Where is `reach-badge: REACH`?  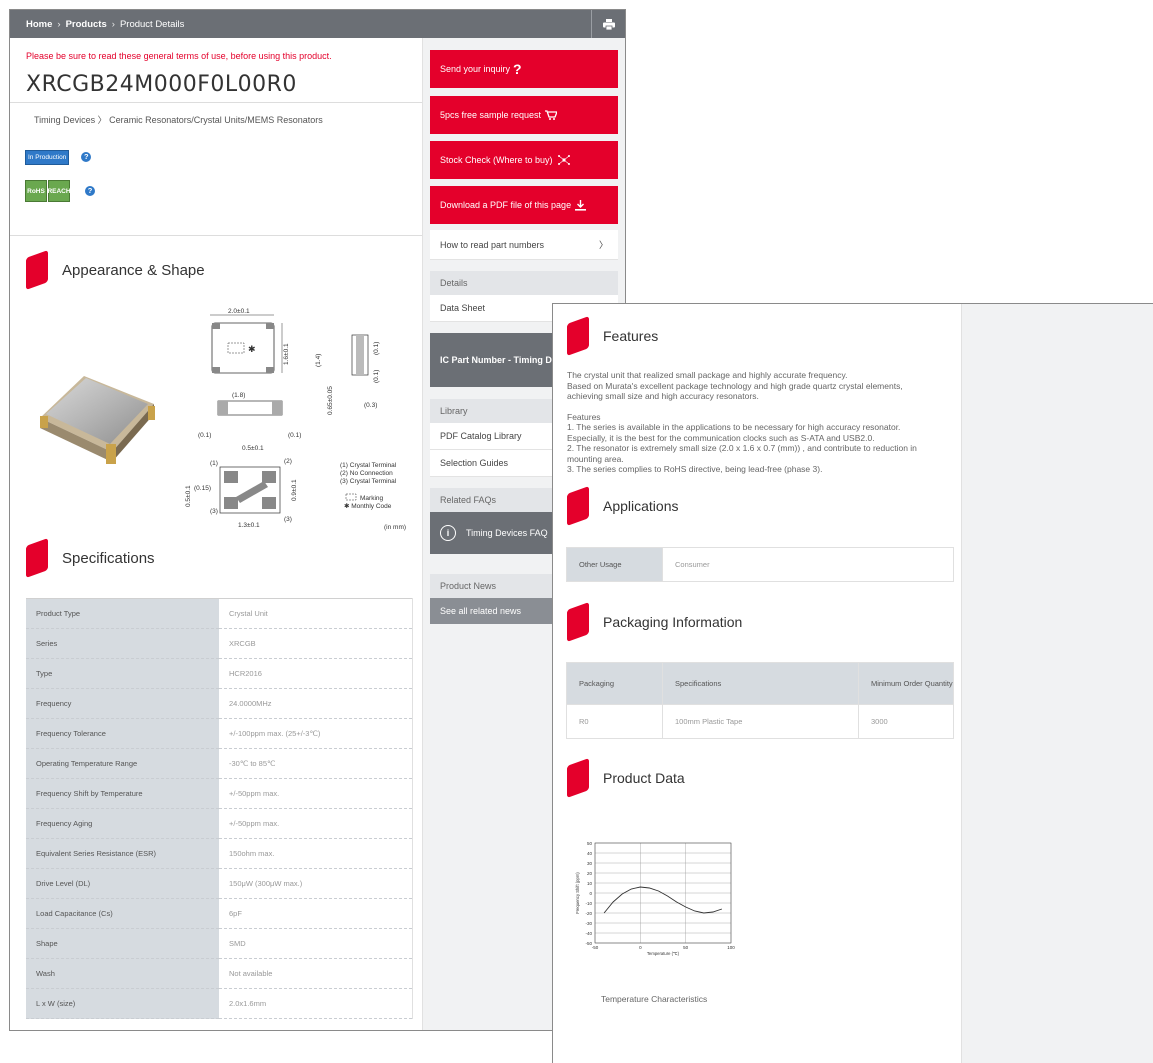
reach-badge: REACH is located at coordinates (59, 191).